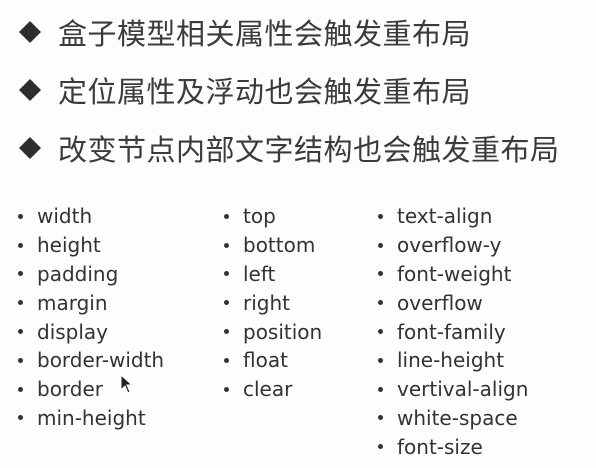 Image resolution: width=596 pixels, height=468 pixels. Describe the element at coordinates (279, 245) in the screenshot. I see `property-name: bottom` at that location.